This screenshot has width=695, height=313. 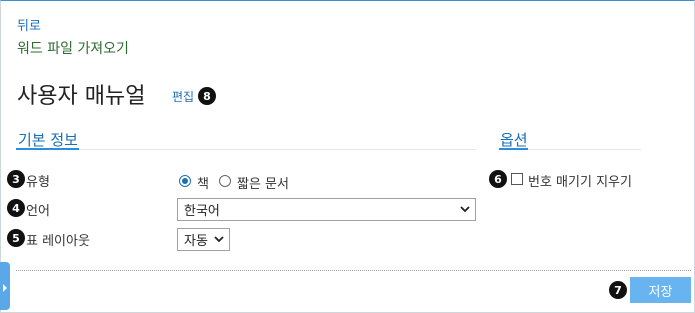 I want to click on side-panel-toggle, so click(x=5, y=286).